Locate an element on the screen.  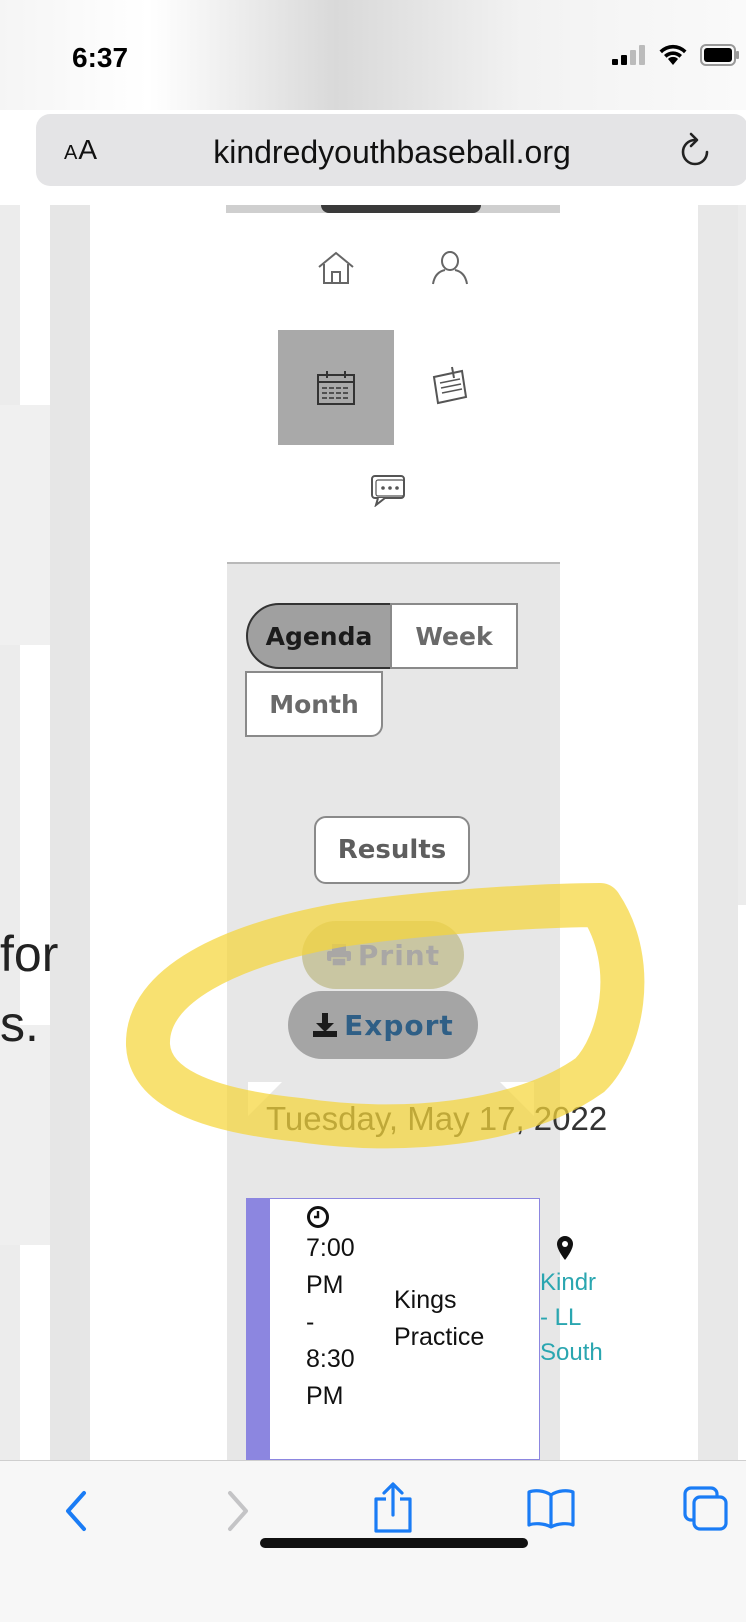
event-time-line: 8:30 is located at coordinates (330, 1359).